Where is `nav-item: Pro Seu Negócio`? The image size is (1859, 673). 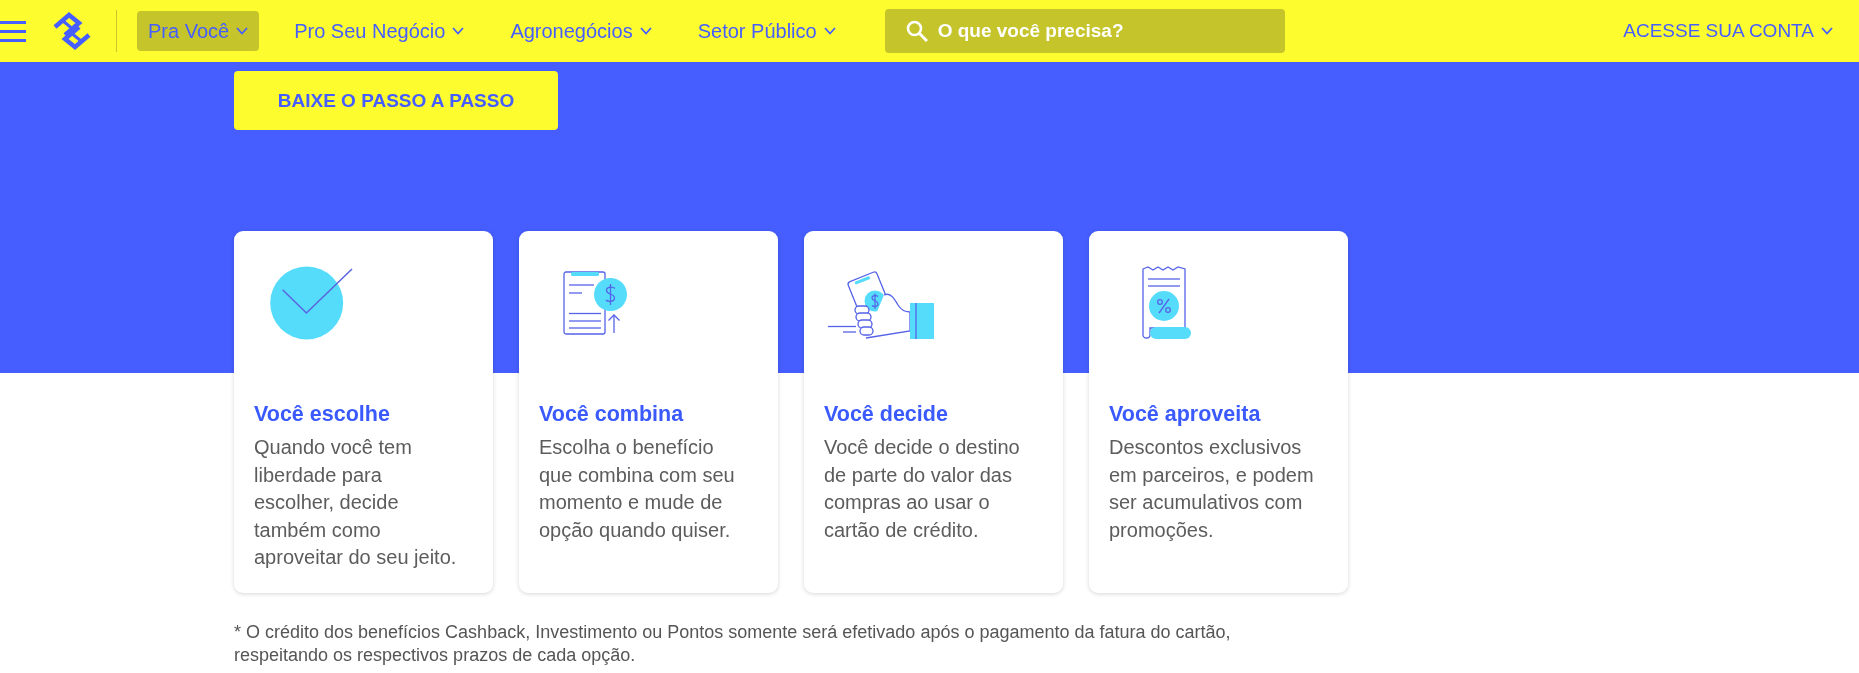 nav-item: Pro Seu Negócio is located at coordinates (379, 31).